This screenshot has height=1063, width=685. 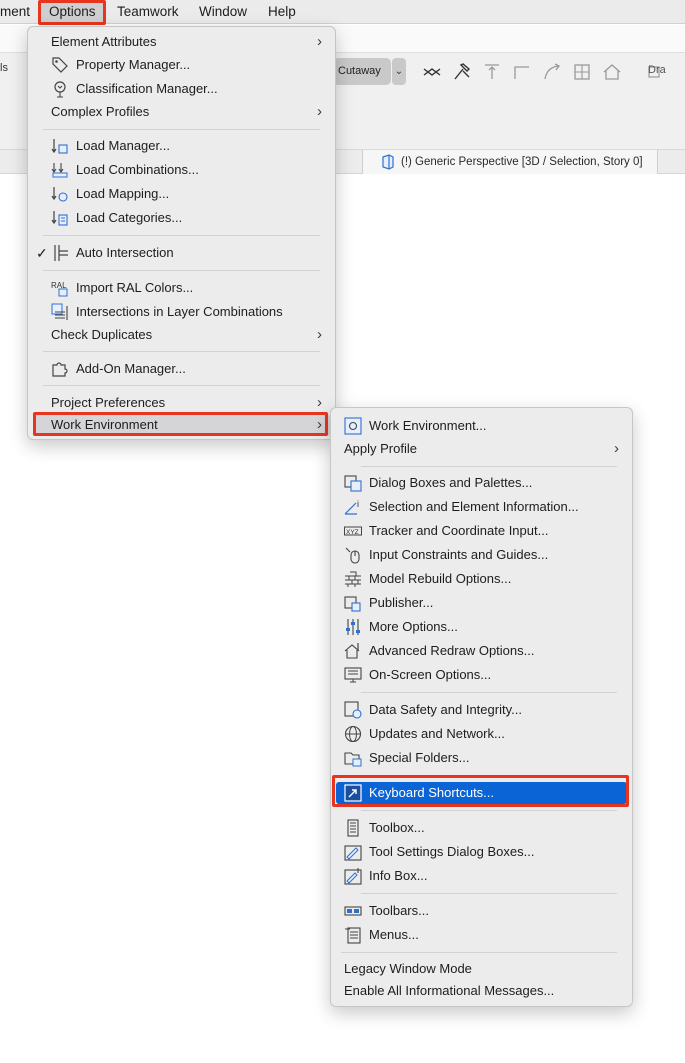 I want to click on mouse-guides-icon, so click(x=353, y=555).